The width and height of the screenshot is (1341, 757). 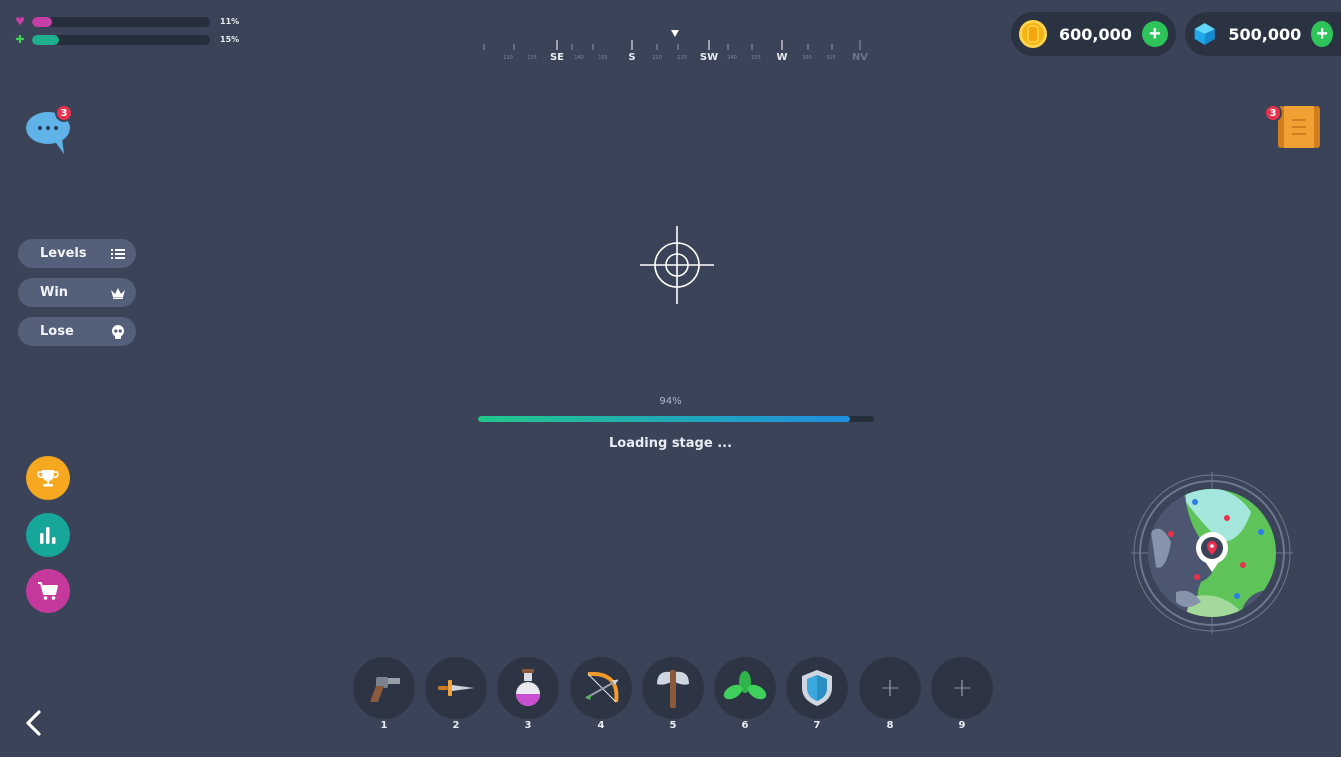 I want to click on gem-value: 500,000, so click(x=1265, y=34).